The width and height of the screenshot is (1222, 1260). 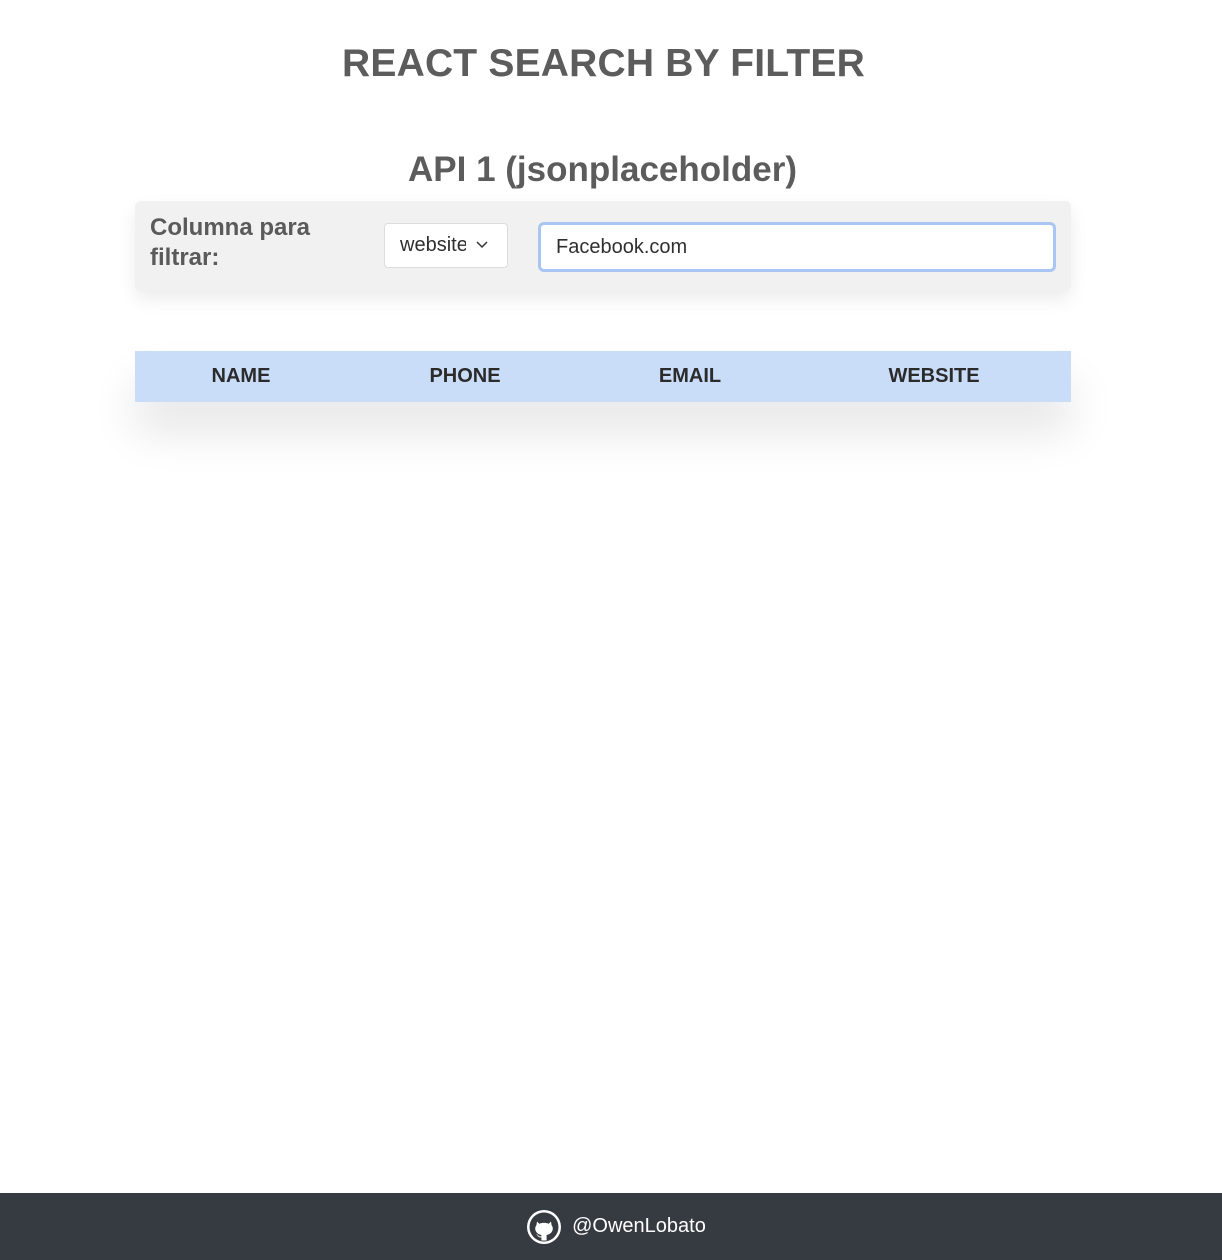 I want to click on table-header-row: NAME PHONE EMAIL WEBSITE, so click(x=603, y=376).